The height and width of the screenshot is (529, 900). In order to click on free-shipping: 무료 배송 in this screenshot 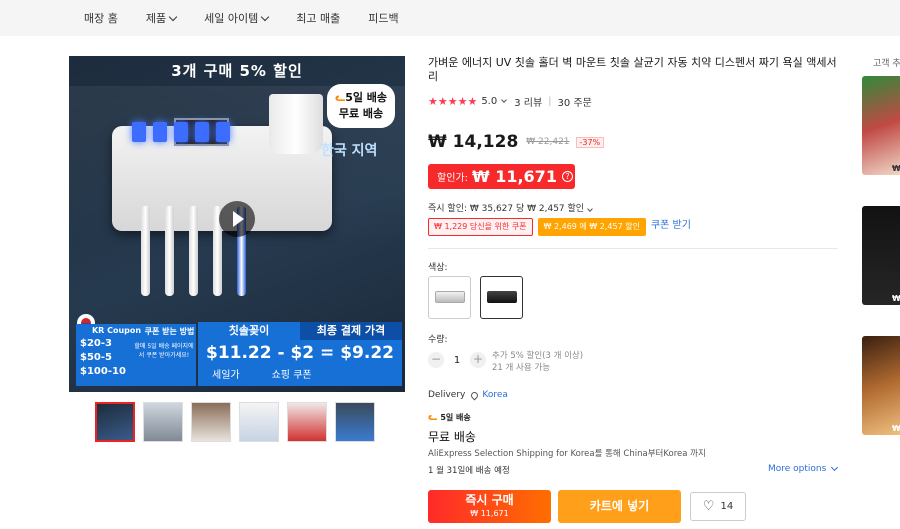, I will do `click(452, 437)`.